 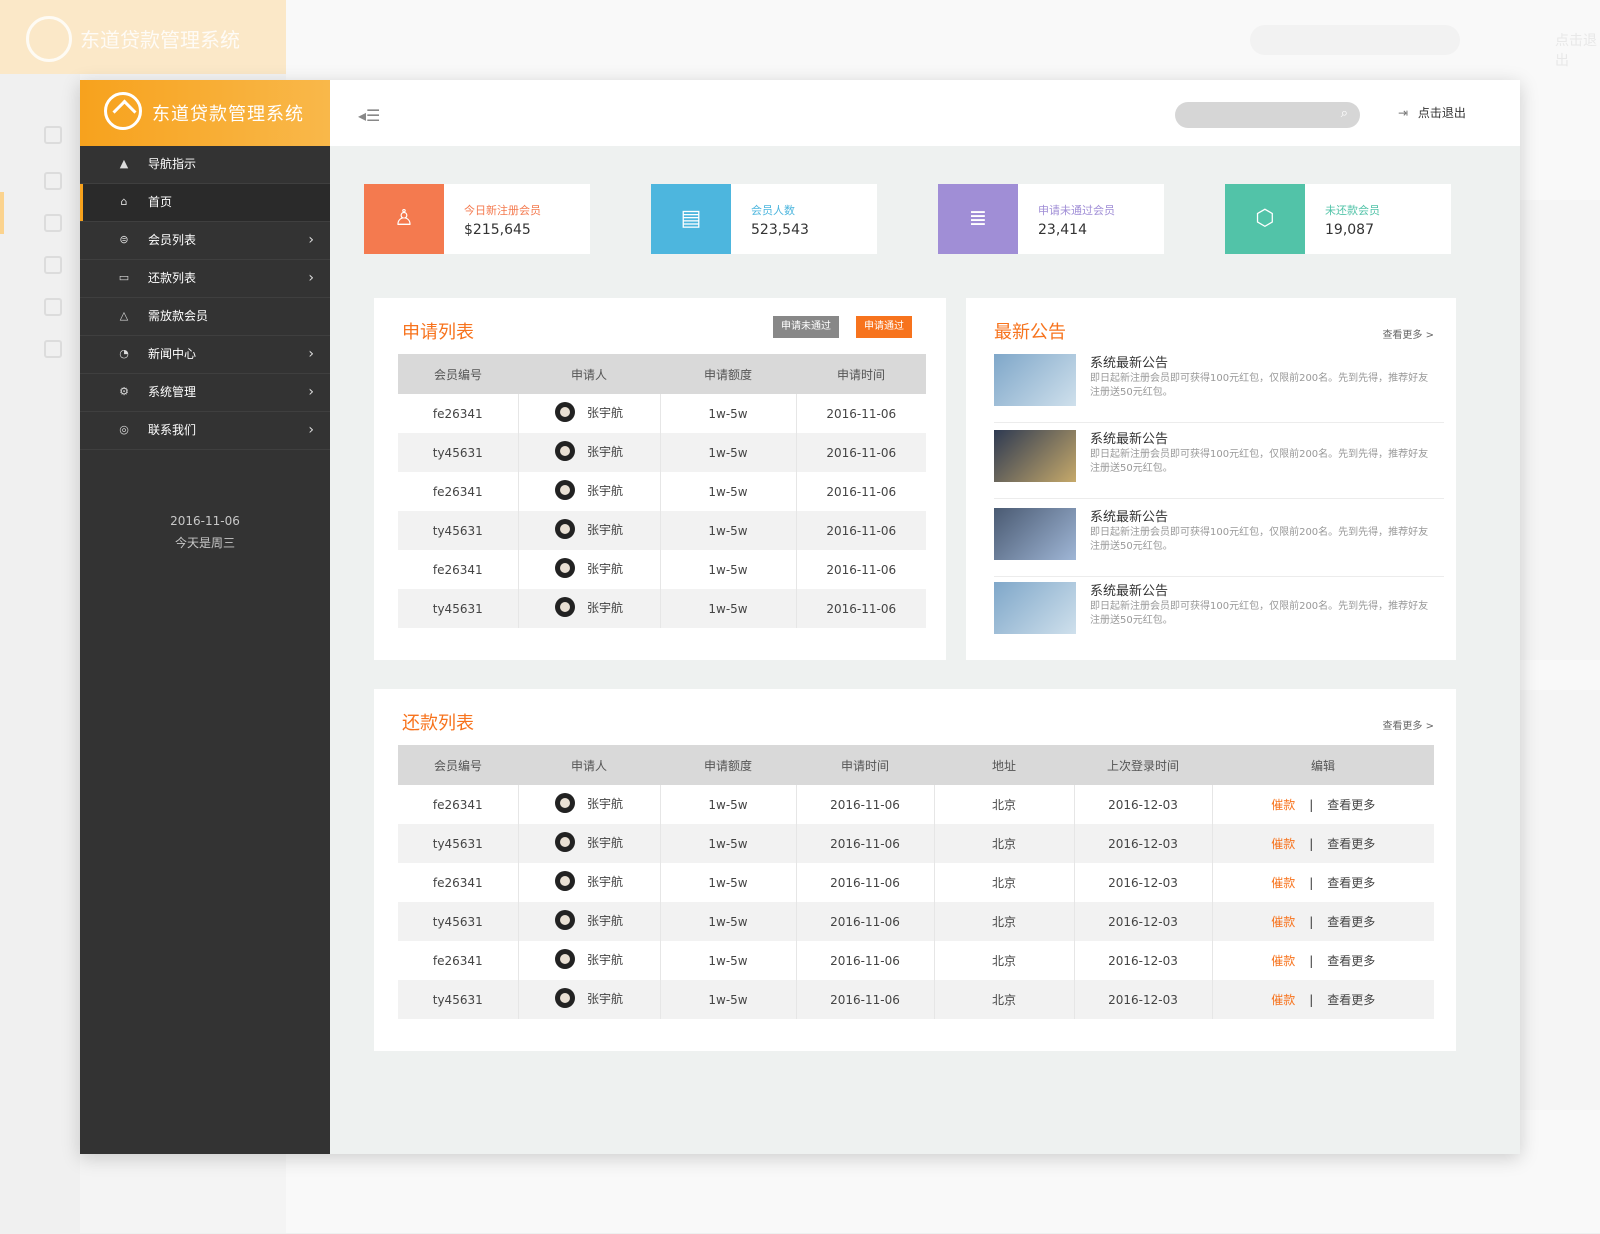 I want to click on stat-label: 未还款会员, so click(x=1352, y=210).